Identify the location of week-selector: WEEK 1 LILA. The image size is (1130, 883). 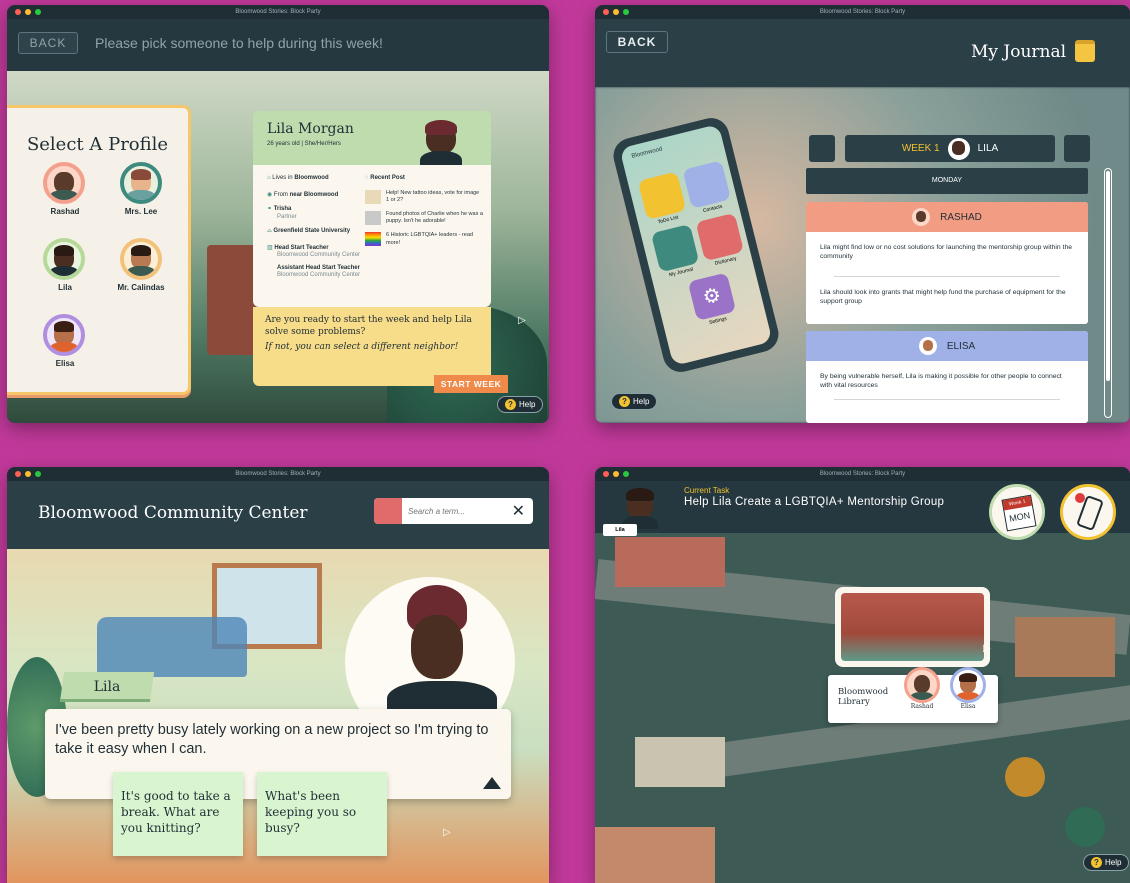
(950, 148).